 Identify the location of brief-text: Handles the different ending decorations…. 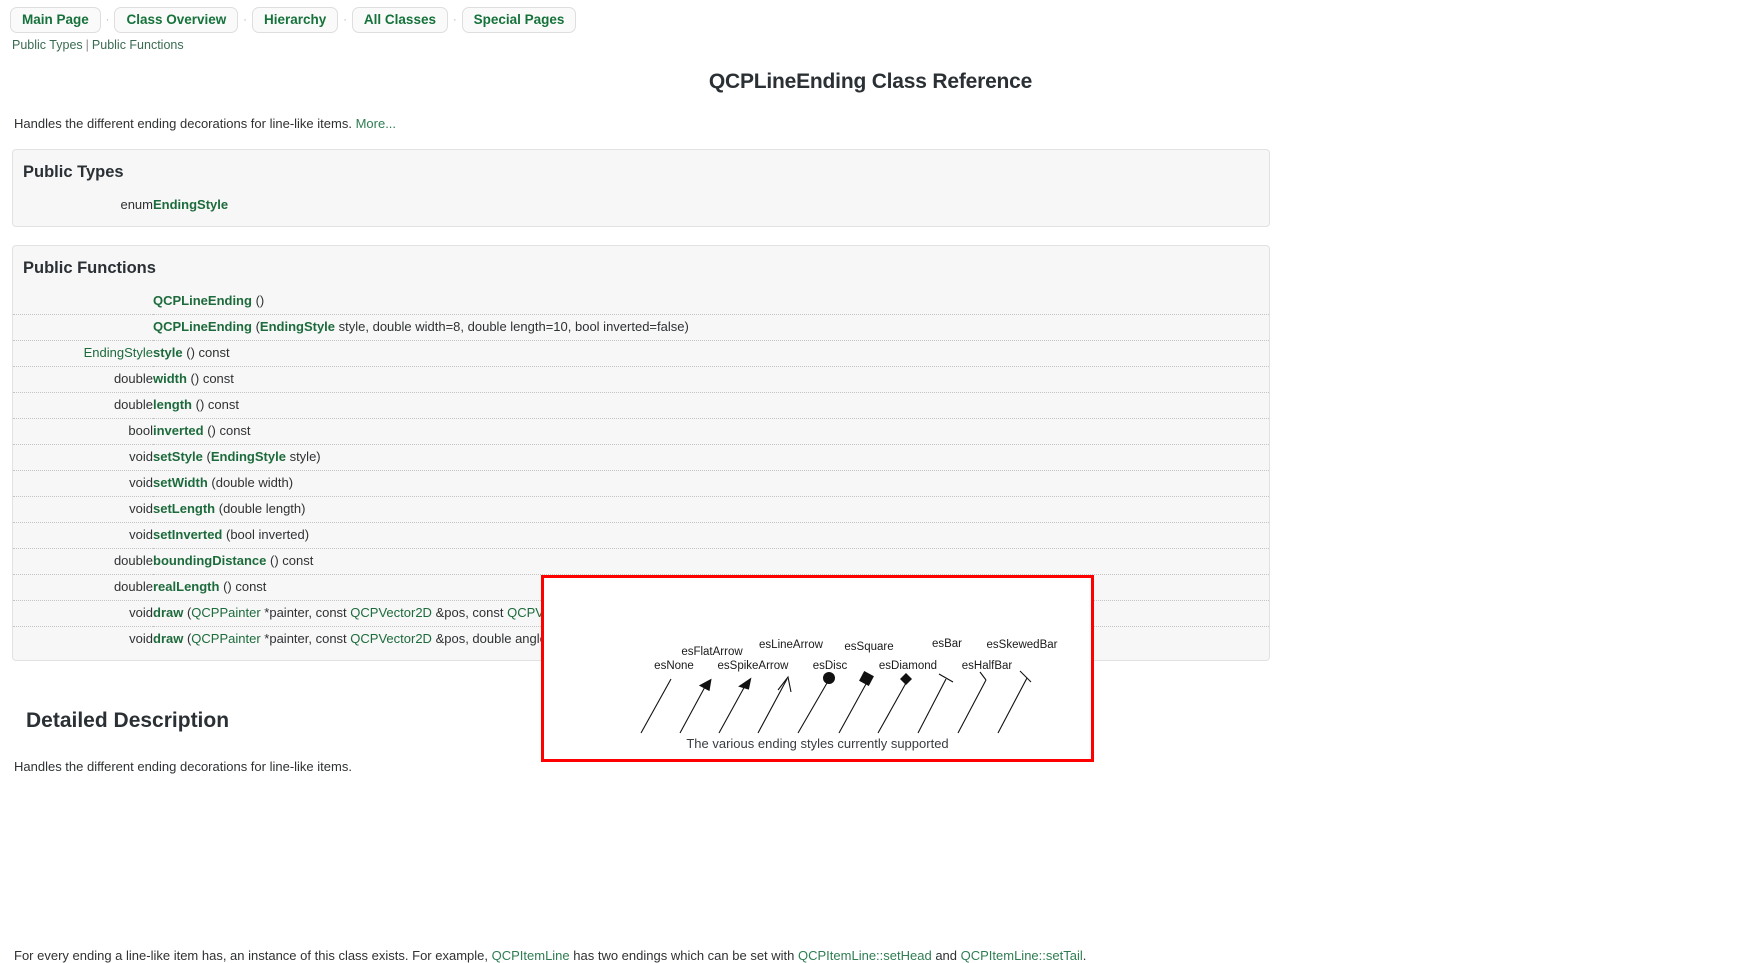
(183, 123).